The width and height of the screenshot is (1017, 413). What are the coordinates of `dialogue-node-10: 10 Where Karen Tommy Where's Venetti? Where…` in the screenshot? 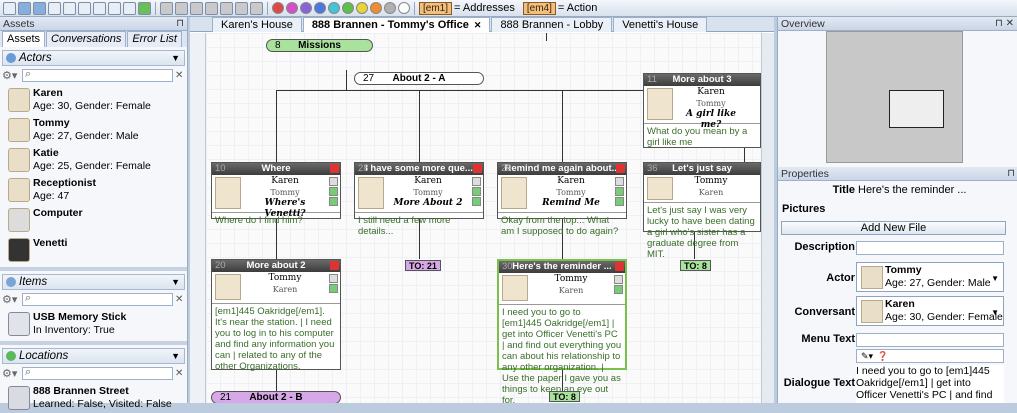 It's located at (276, 194).